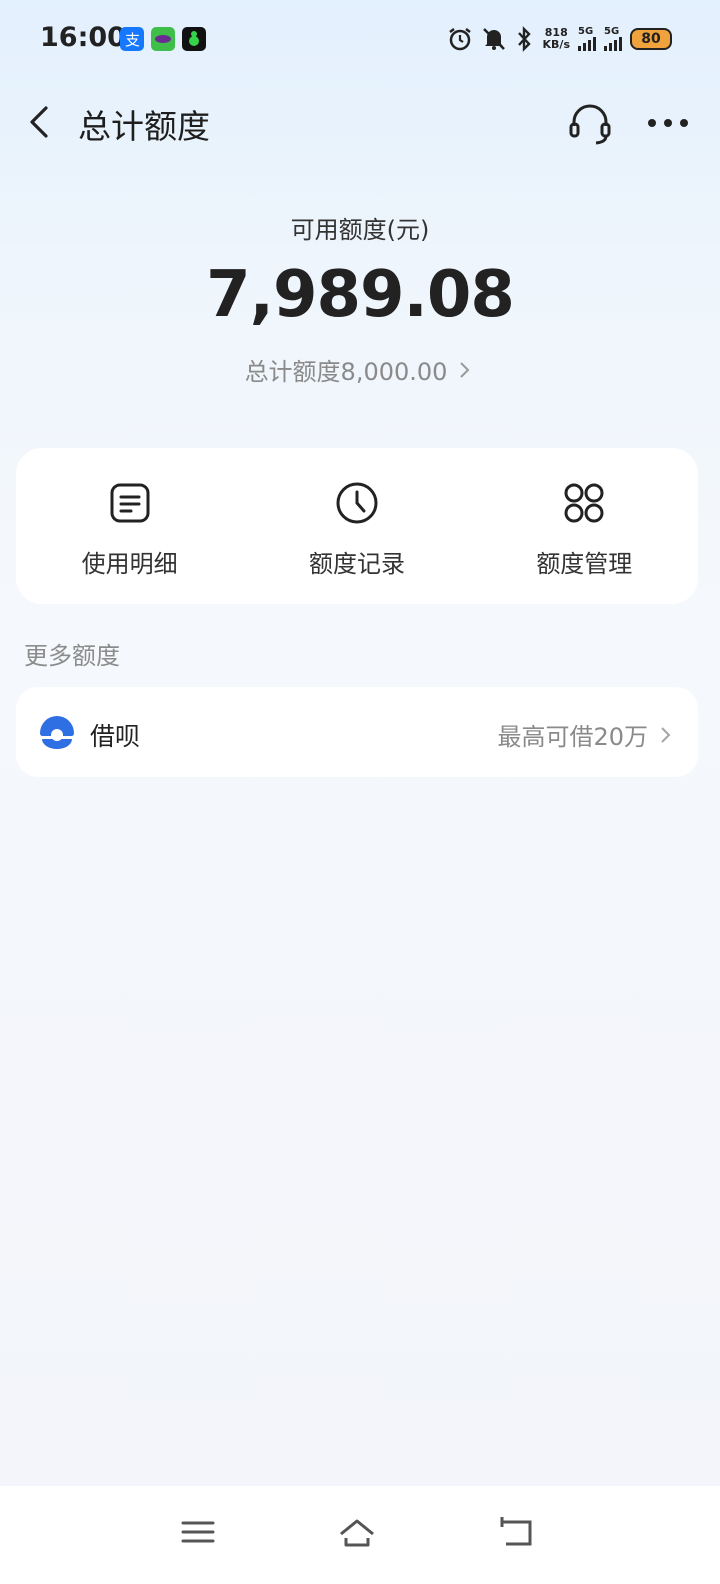 This screenshot has width=720, height=1584. Describe the element at coordinates (357, 1532) in the screenshot. I see `home-nav-icon` at that location.